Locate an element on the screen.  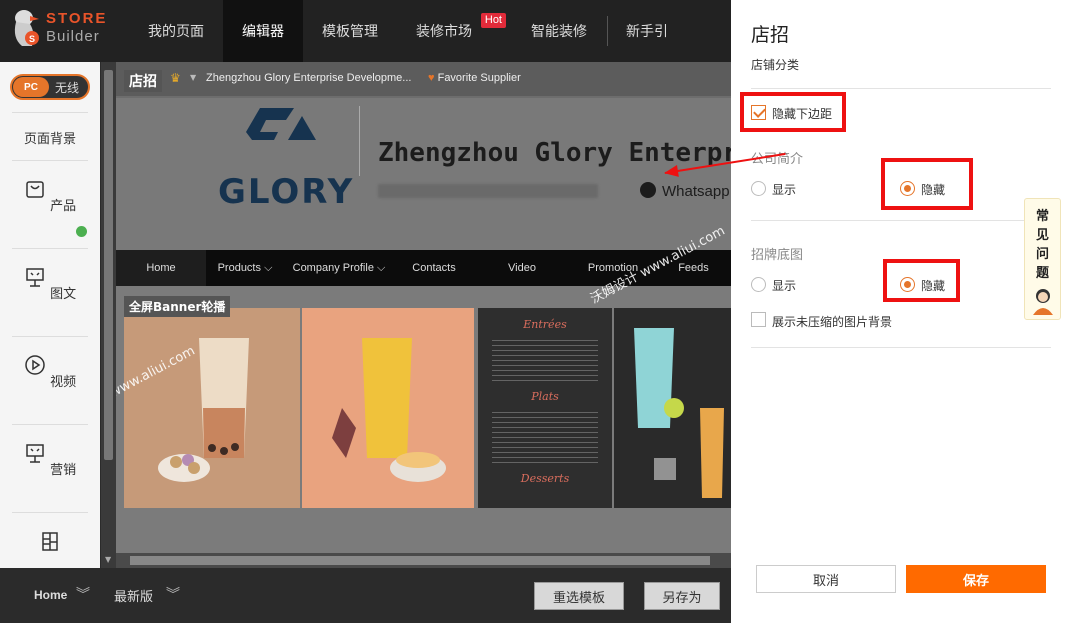
faq-char: 常 is located at coordinates (1042, 216).